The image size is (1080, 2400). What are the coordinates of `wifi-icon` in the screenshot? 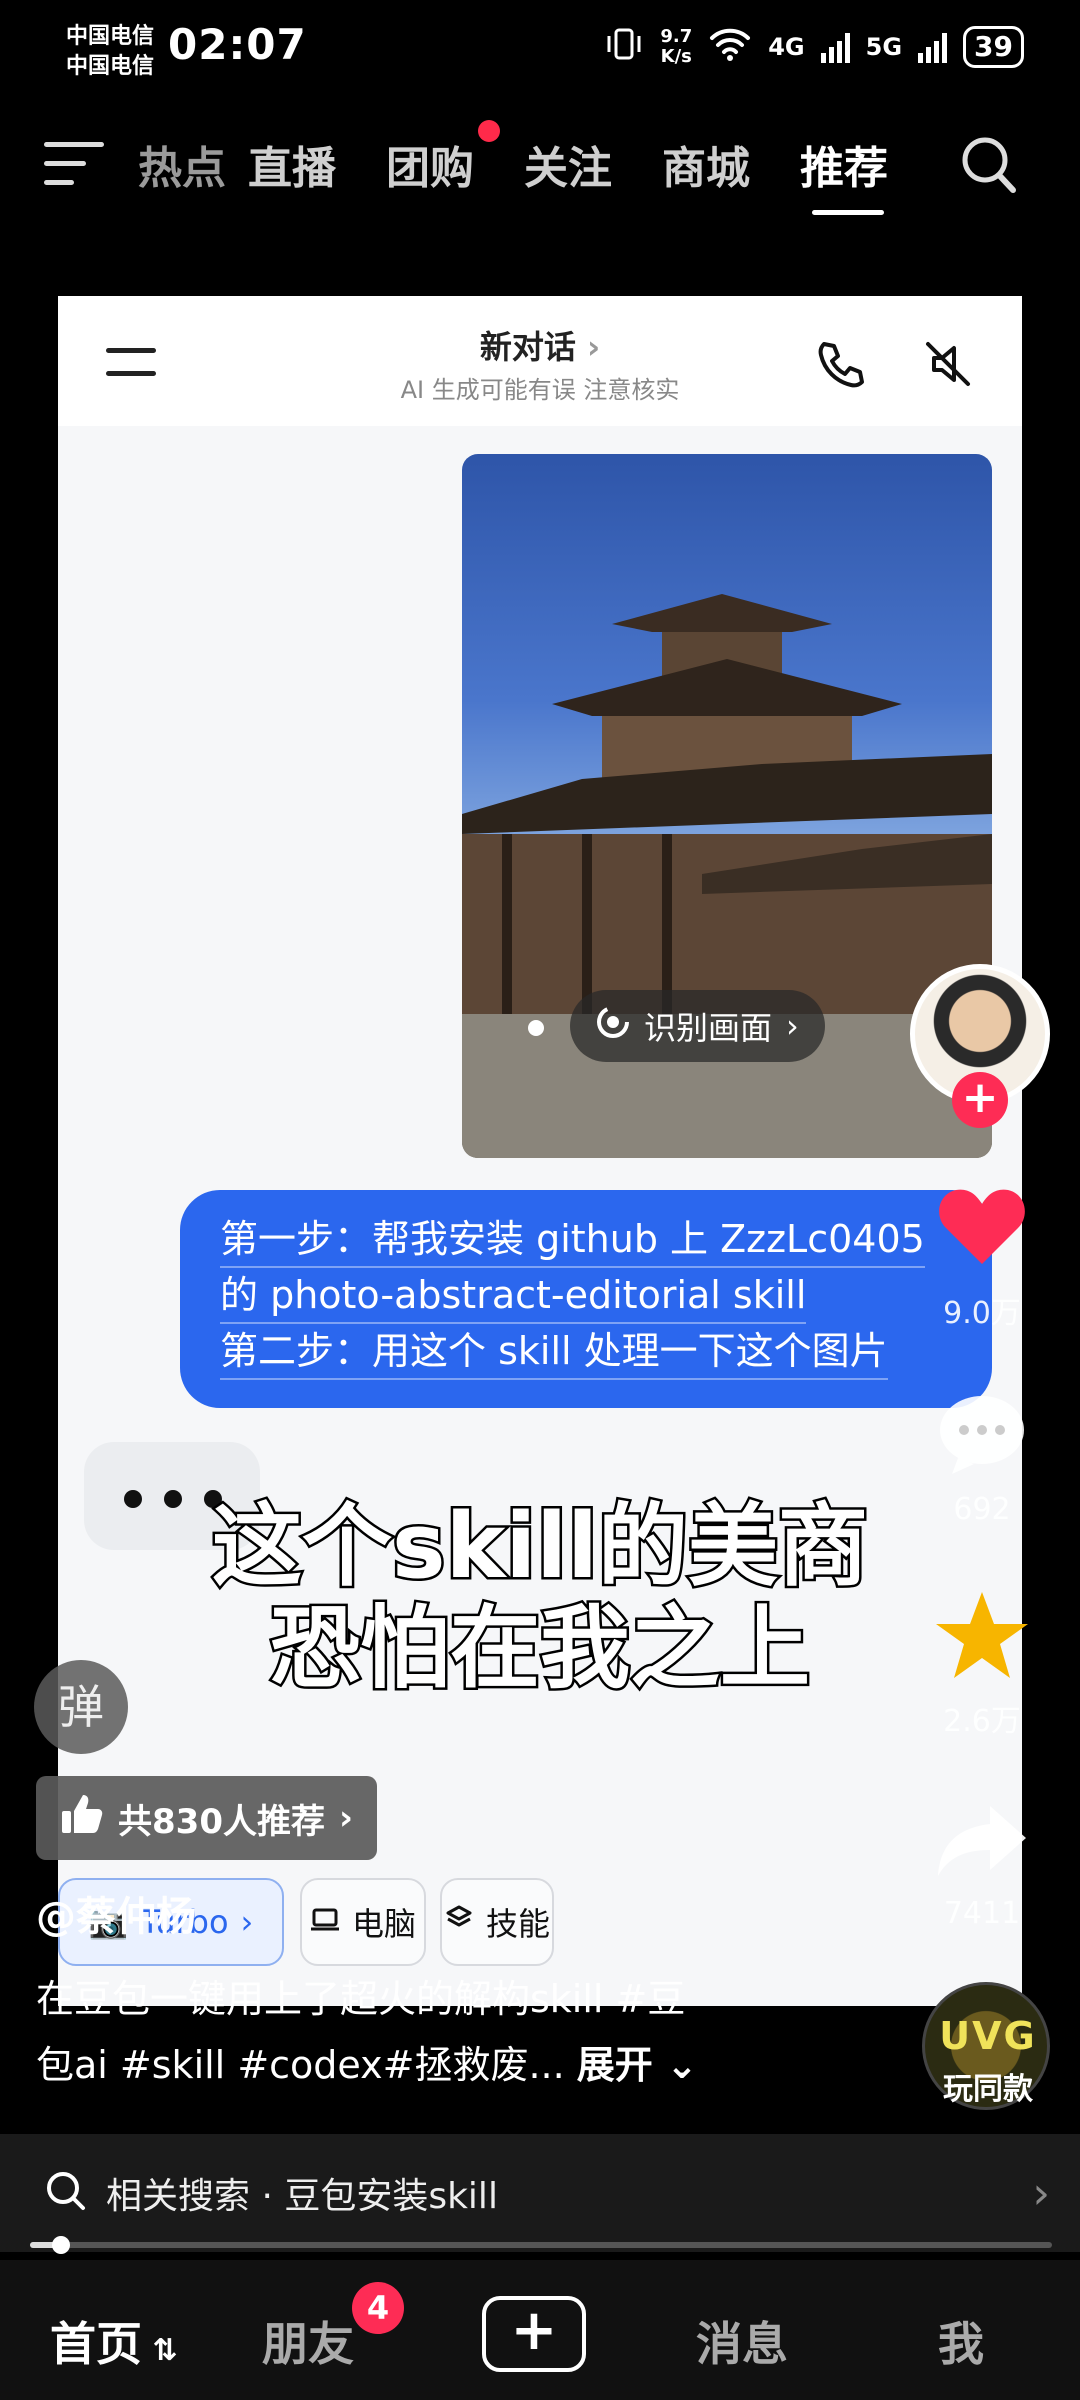 It's located at (730, 47).